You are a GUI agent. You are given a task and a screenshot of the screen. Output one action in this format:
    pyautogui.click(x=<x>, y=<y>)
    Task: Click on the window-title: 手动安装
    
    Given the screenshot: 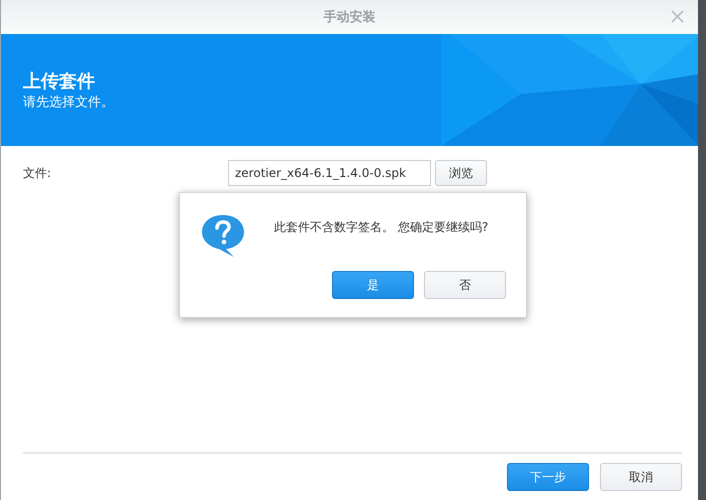 What is the action you would take?
    pyautogui.click(x=350, y=17)
    